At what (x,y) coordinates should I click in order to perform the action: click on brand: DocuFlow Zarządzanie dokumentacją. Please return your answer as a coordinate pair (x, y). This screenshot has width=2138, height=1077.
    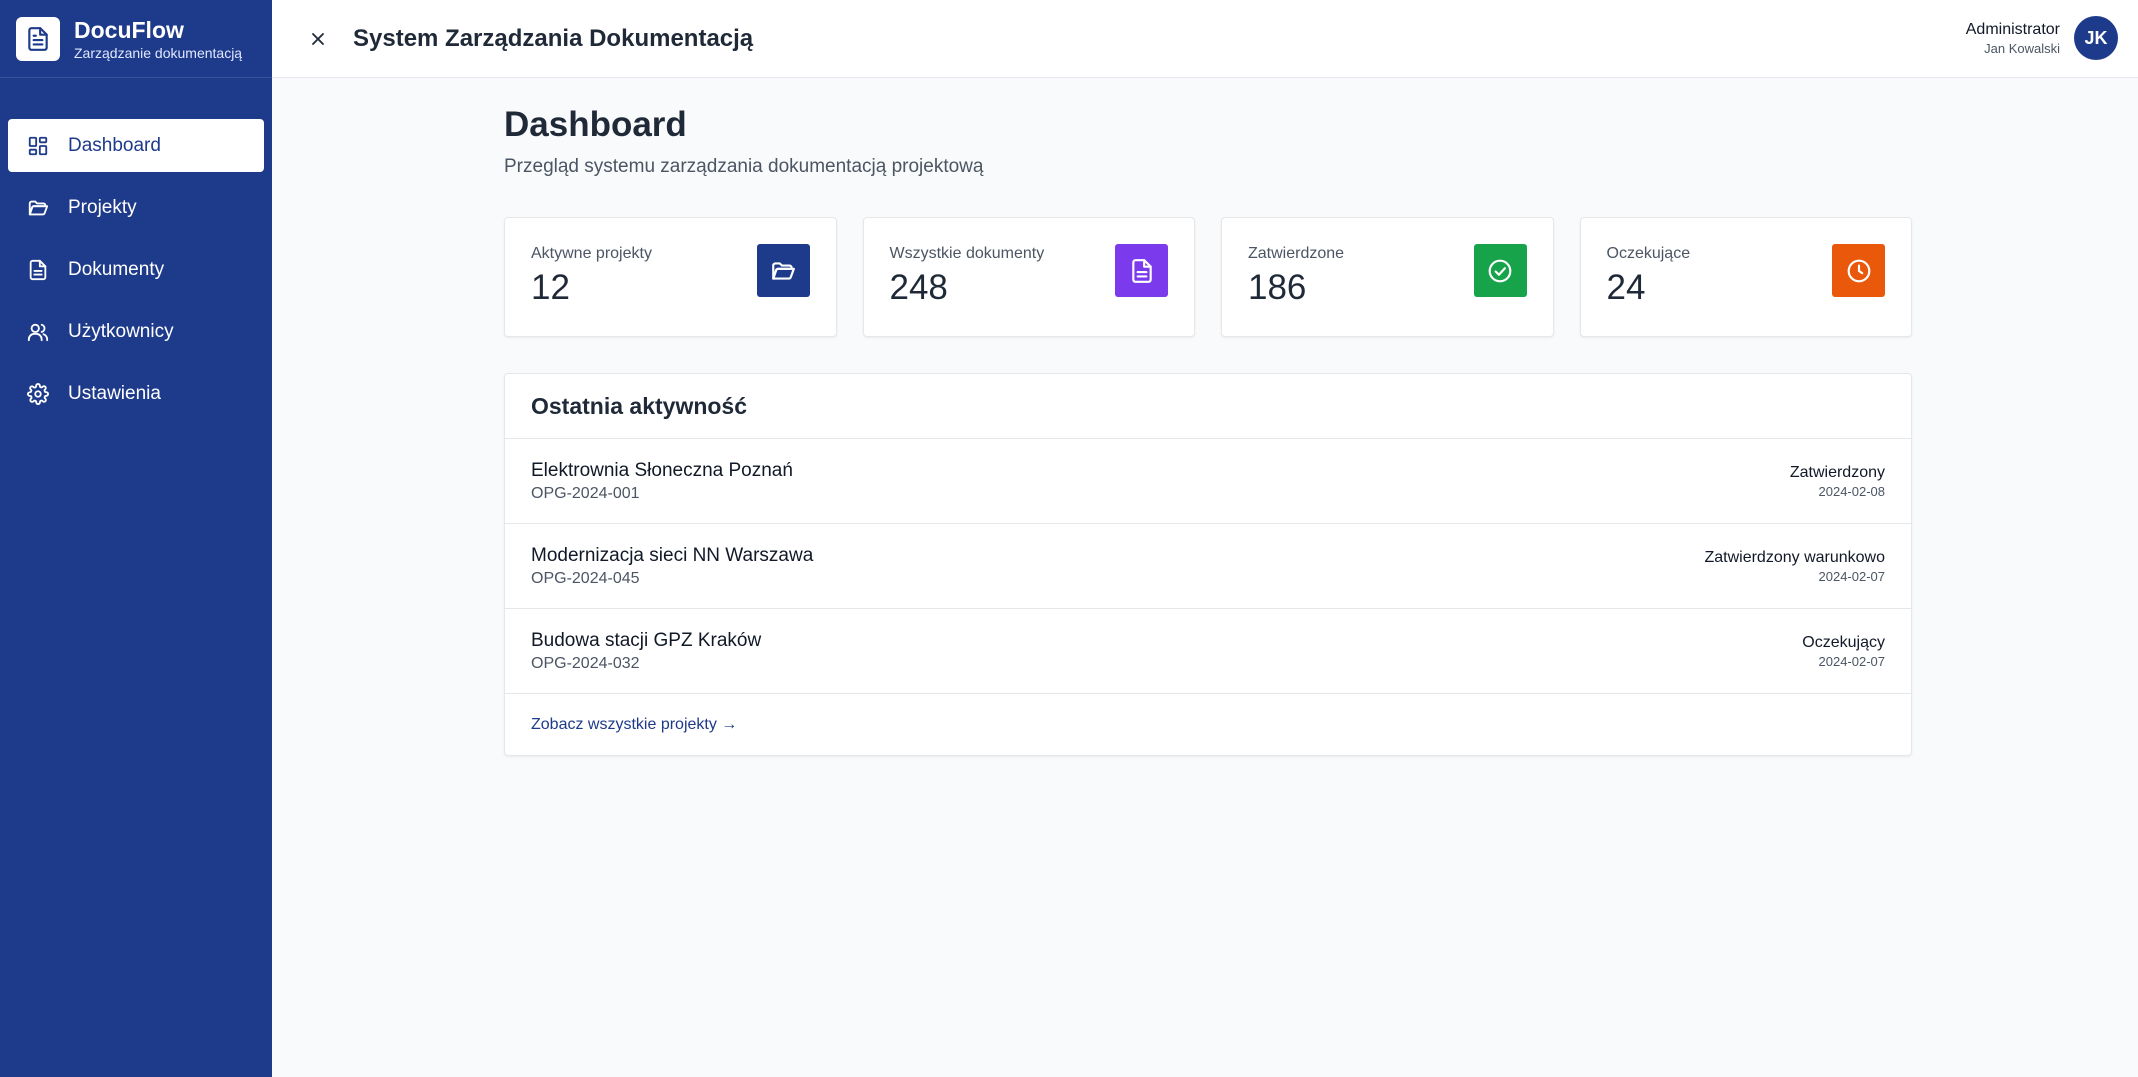
    Looking at the image, I should click on (136, 39).